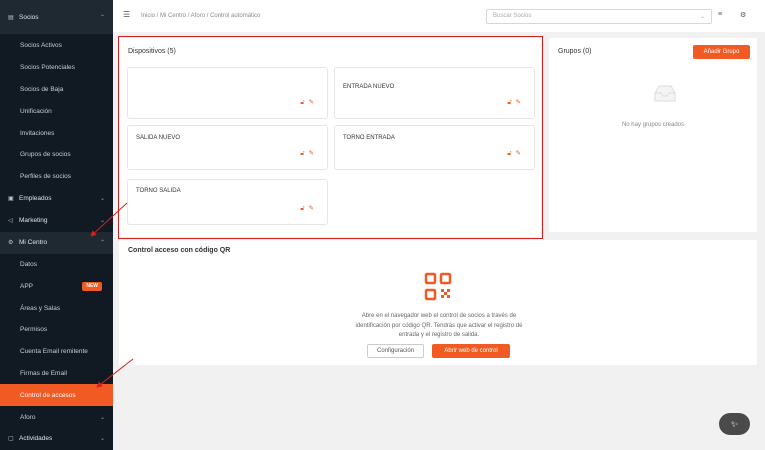 This screenshot has width=765, height=450. Describe the element at coordinates (115, 373) in the screenshot. I see `arrow-to-control-accesos` at that location.